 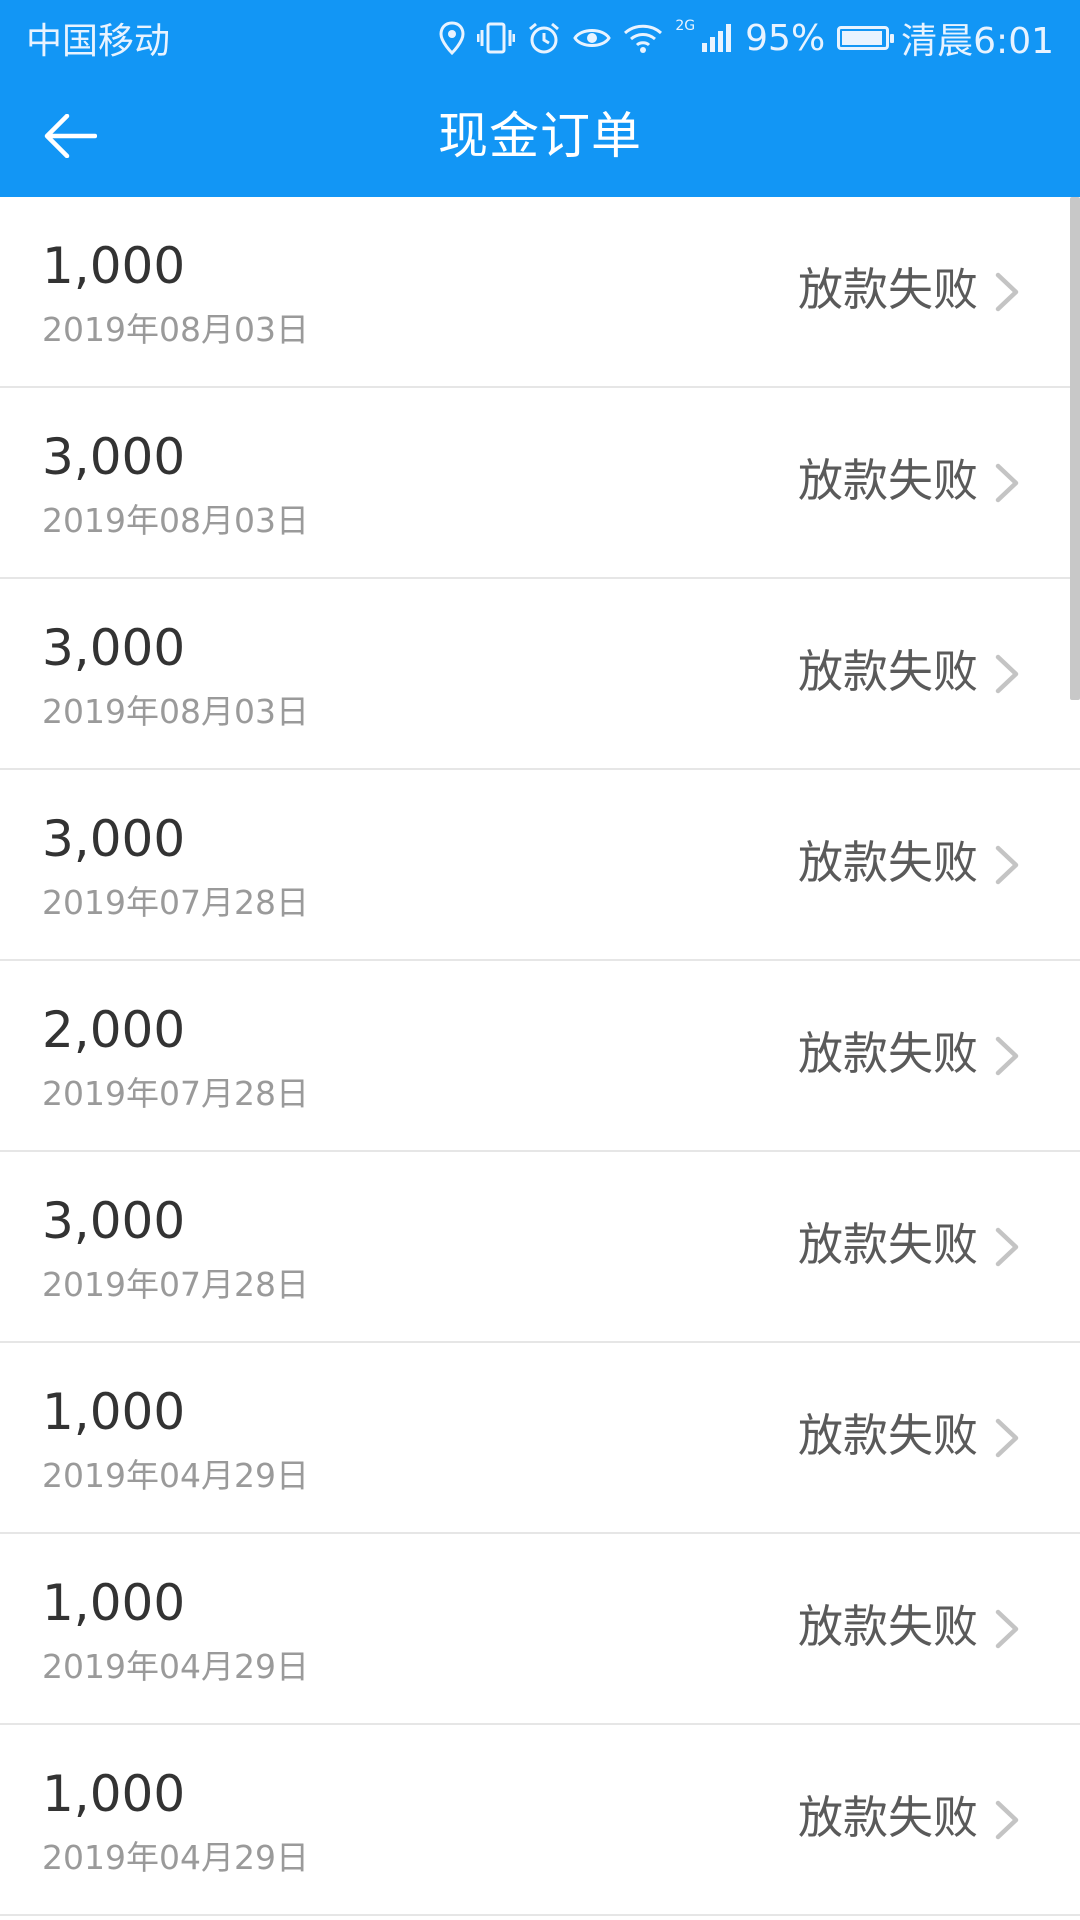 What do you see at coordinates (592, 38) in the screenshot?
I see `eye-icon` at bounding box center [592, 38].